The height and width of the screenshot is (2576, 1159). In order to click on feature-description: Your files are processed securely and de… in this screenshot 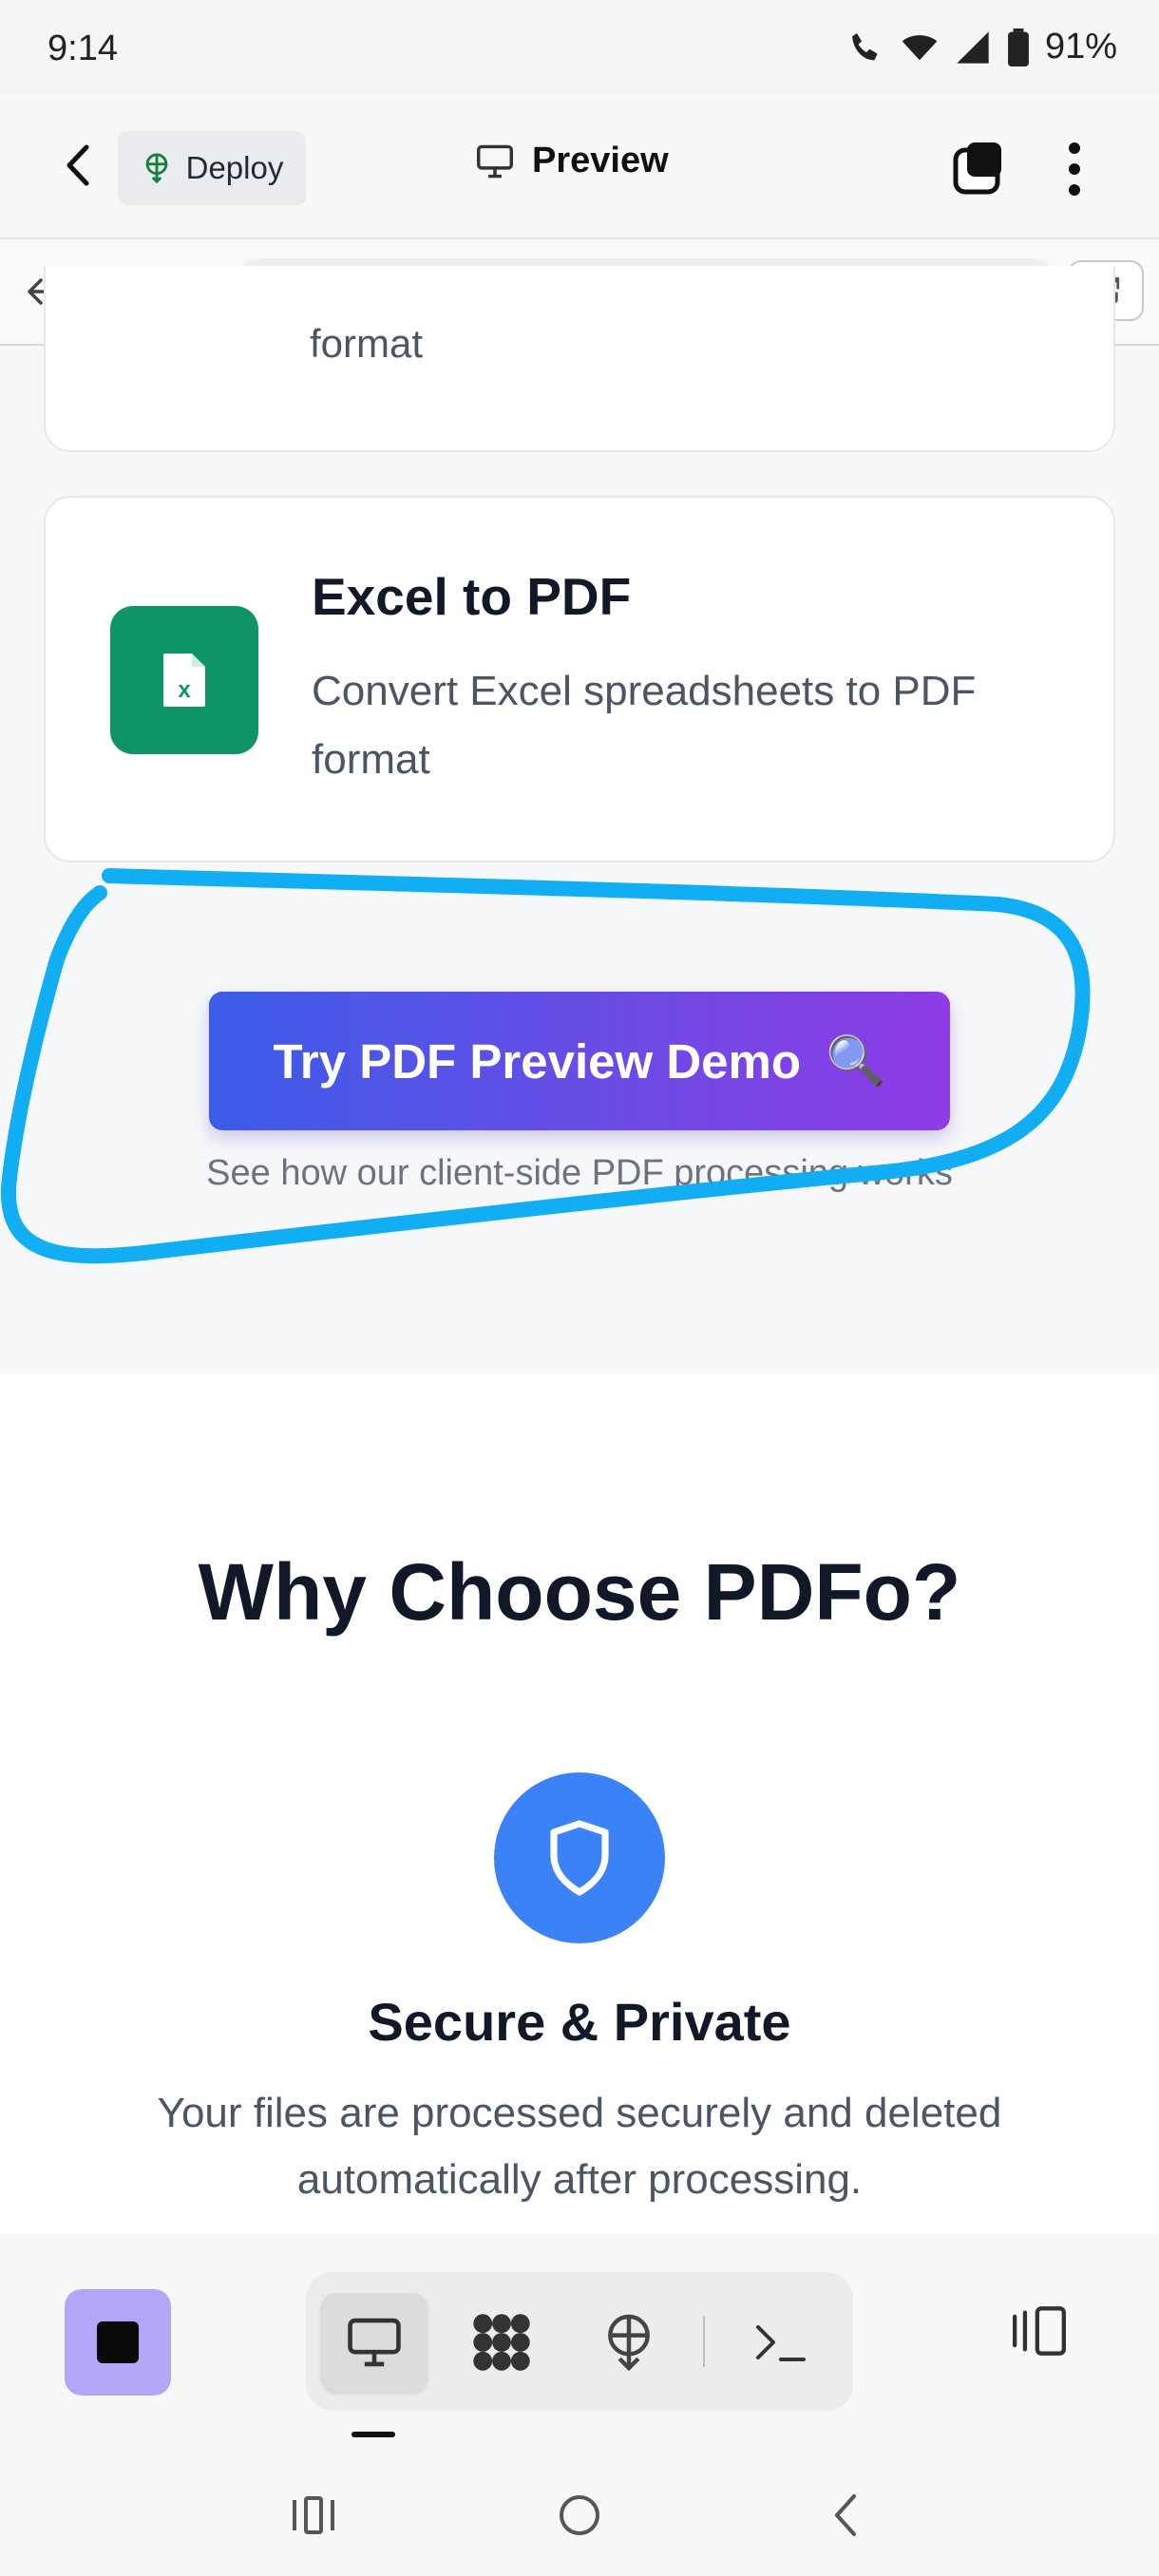, I will do `click(579, 2146)`.